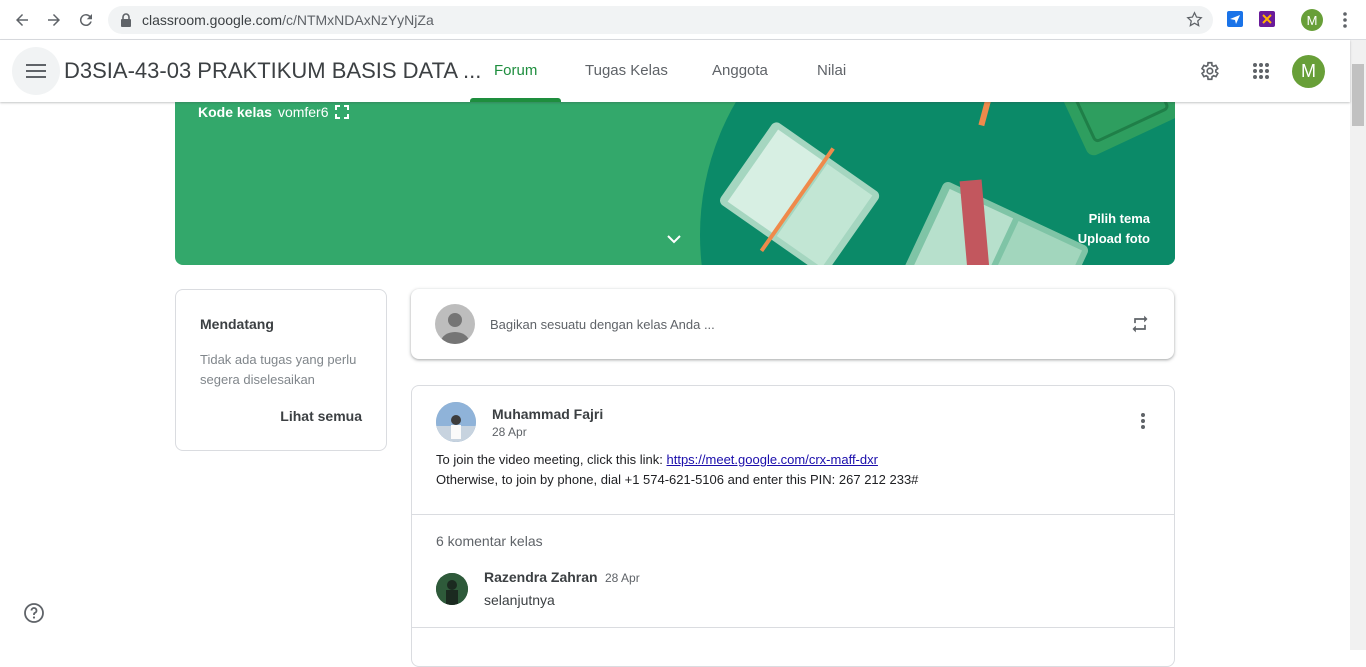 Image resolution: width=1366 pixels, height=667 pixels. Describe the element at coordinates (674, 241) in the screenshot. I see `chevron-down-icon` at that location.